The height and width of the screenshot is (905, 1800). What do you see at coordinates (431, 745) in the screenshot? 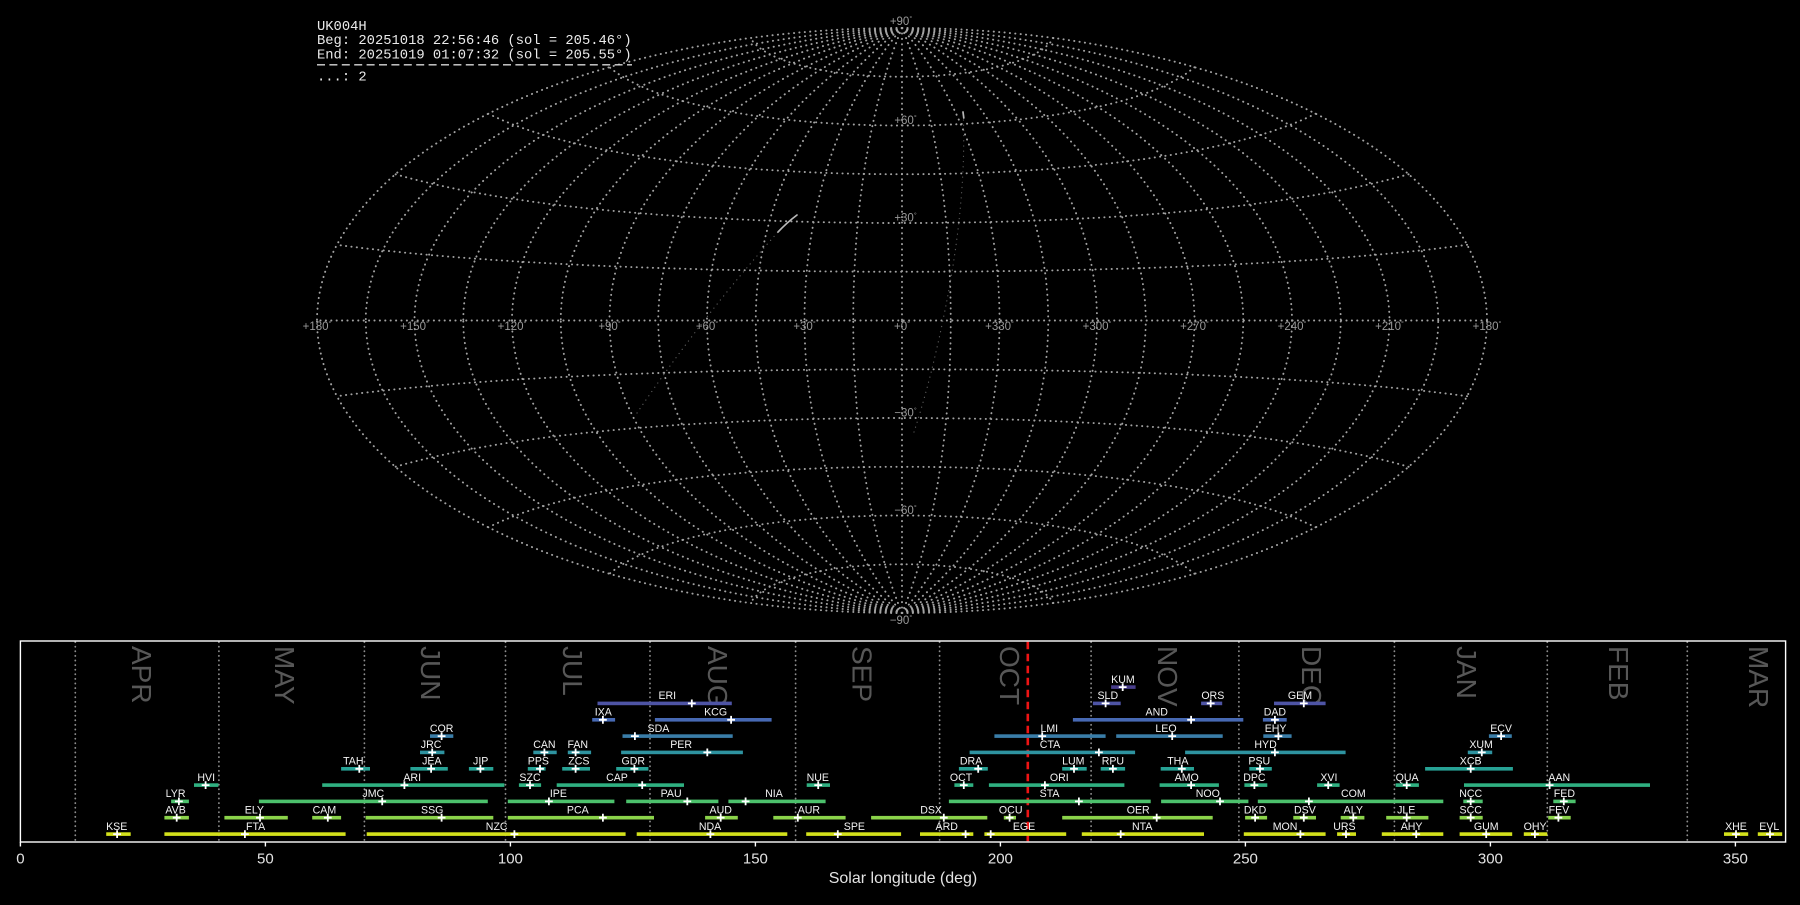
I see `svg-text: JRC` at bounding box center [431, 745].